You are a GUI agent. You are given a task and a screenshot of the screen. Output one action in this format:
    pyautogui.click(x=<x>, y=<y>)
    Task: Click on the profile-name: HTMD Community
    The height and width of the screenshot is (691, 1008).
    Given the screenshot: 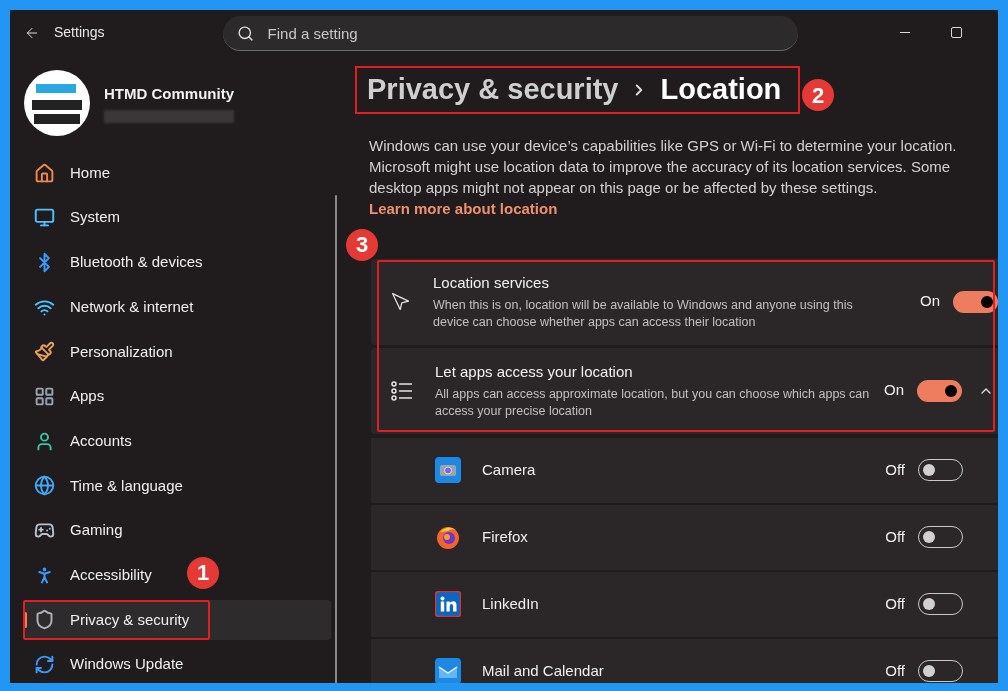 What is the action you would take?
    pyautogui.click(x=169, y=94)
    